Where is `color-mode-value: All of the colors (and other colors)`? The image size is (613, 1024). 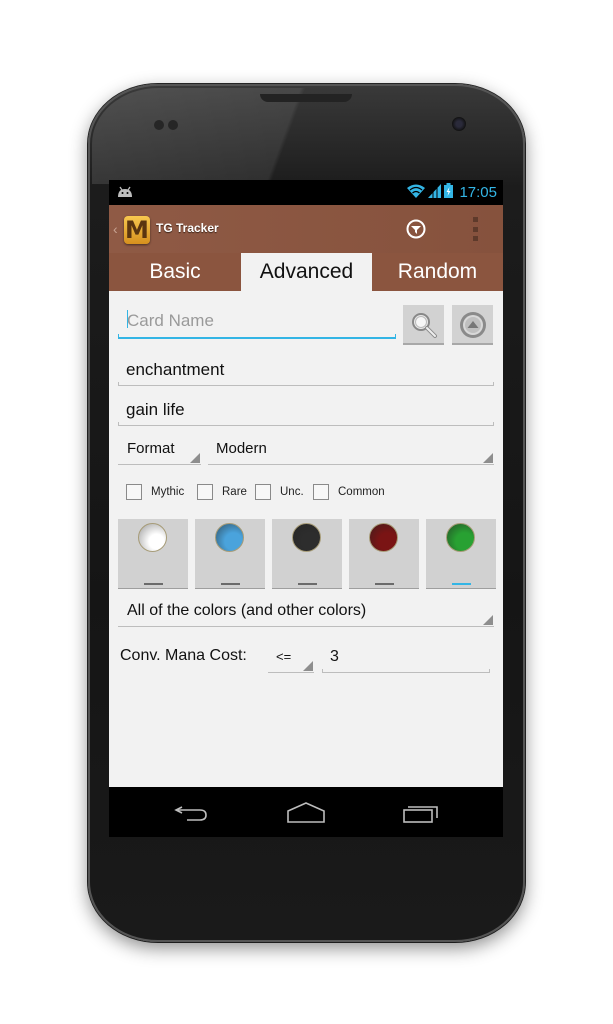
color-mode-value: All of the colors (and other colors) is located at coordinates (247, 610).